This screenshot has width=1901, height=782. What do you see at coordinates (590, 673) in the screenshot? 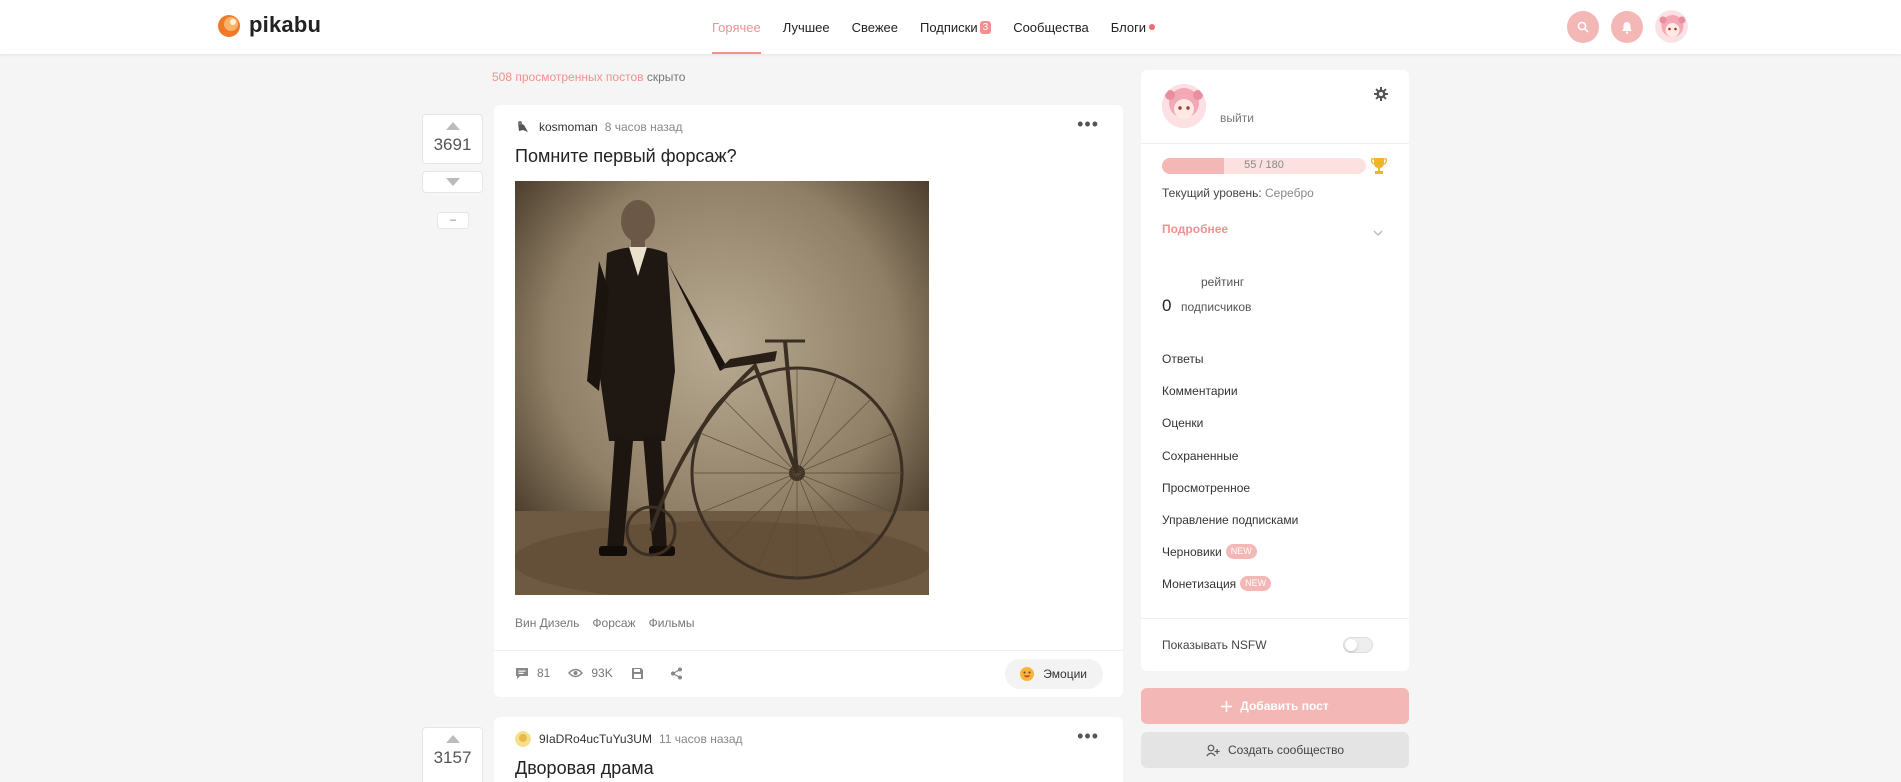
I see `views-counter: 93K` at bounding box center [590, 673].